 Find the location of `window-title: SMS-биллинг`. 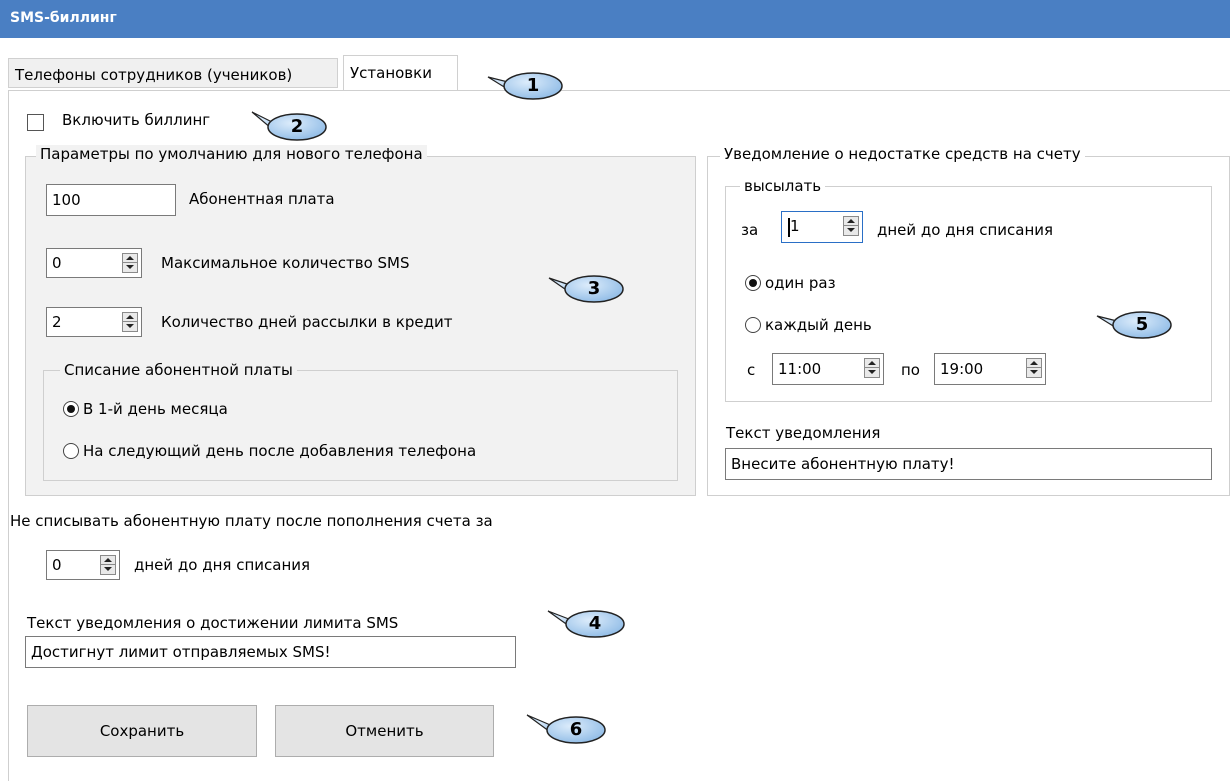

window-title: SMS-биллинг is located at coordinates (63, 18).